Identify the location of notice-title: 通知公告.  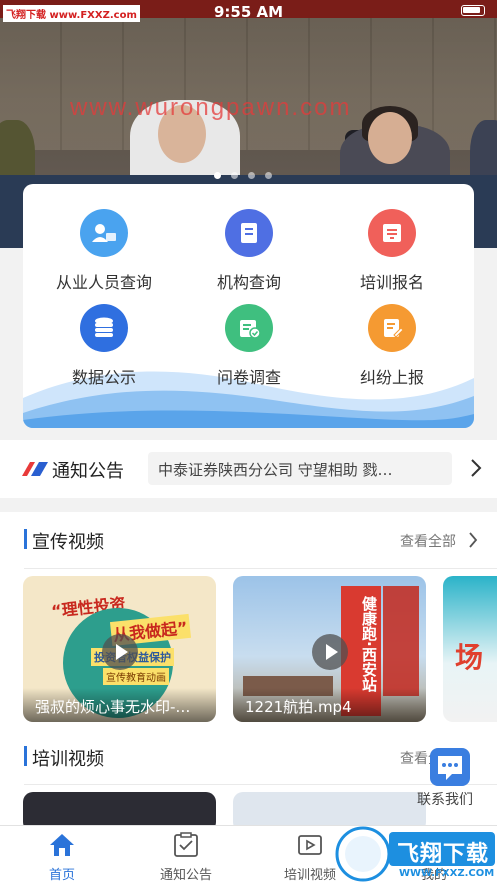
(88, 471).